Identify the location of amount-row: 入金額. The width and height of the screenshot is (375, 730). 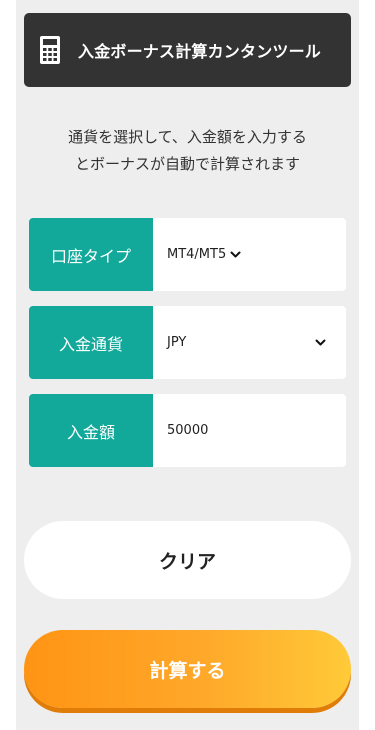
(187, 430).